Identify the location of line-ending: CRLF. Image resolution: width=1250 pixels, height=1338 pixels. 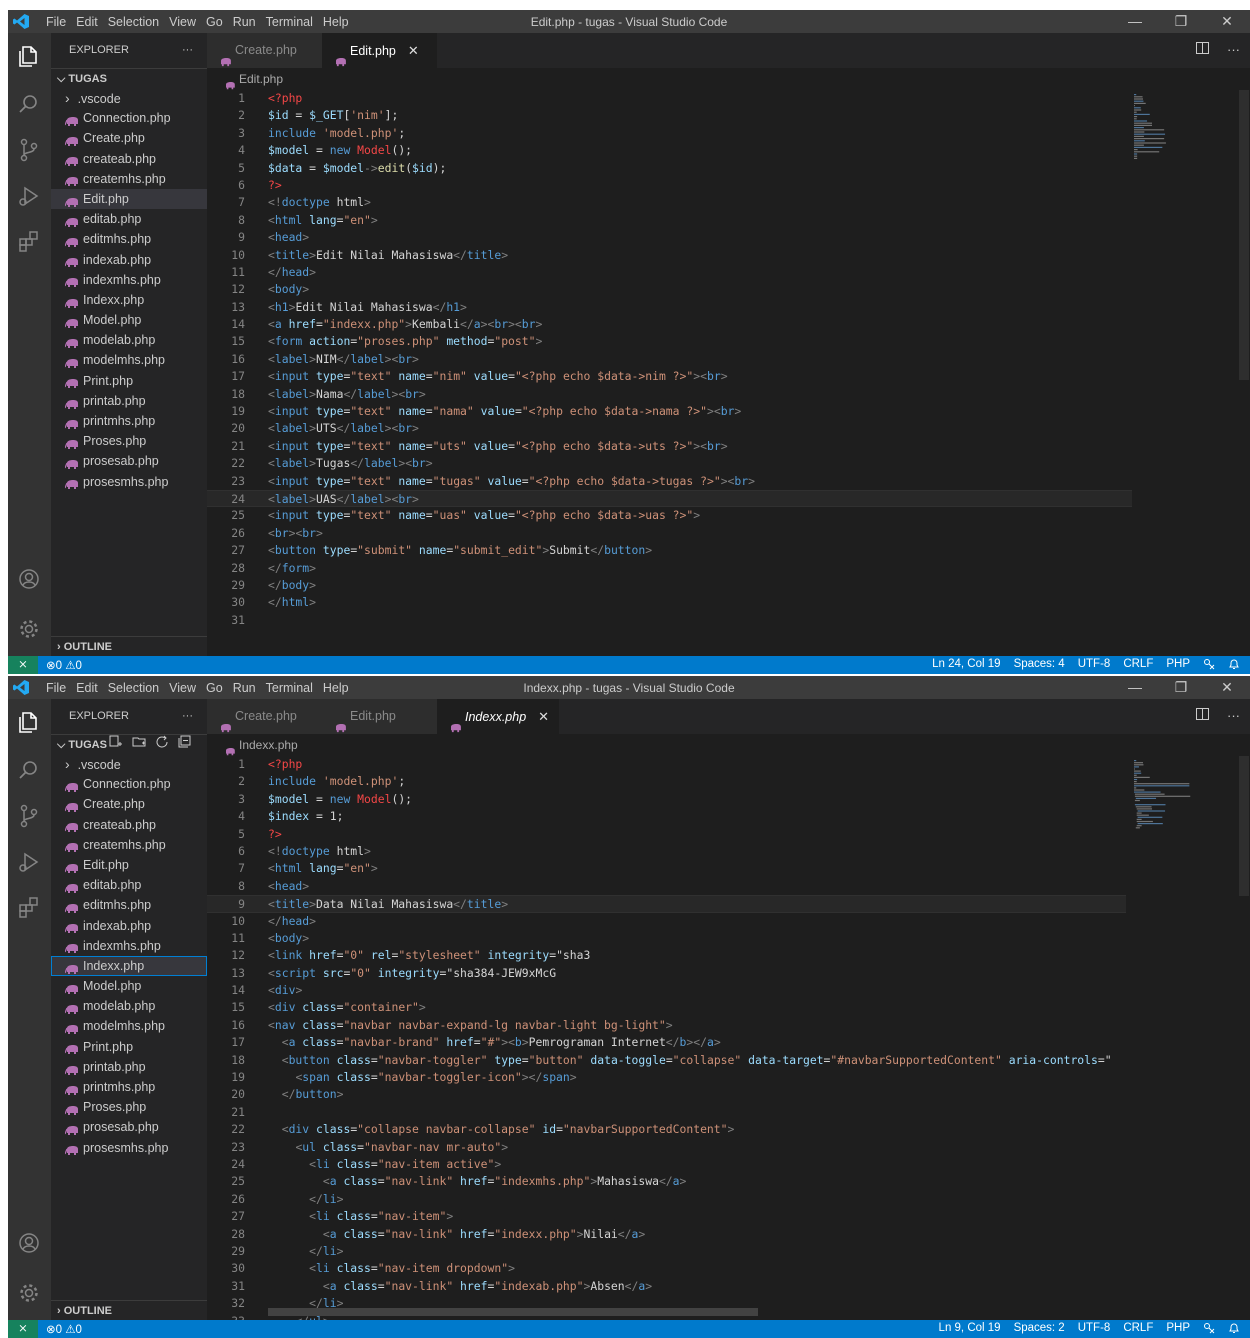
(1138, 1329).